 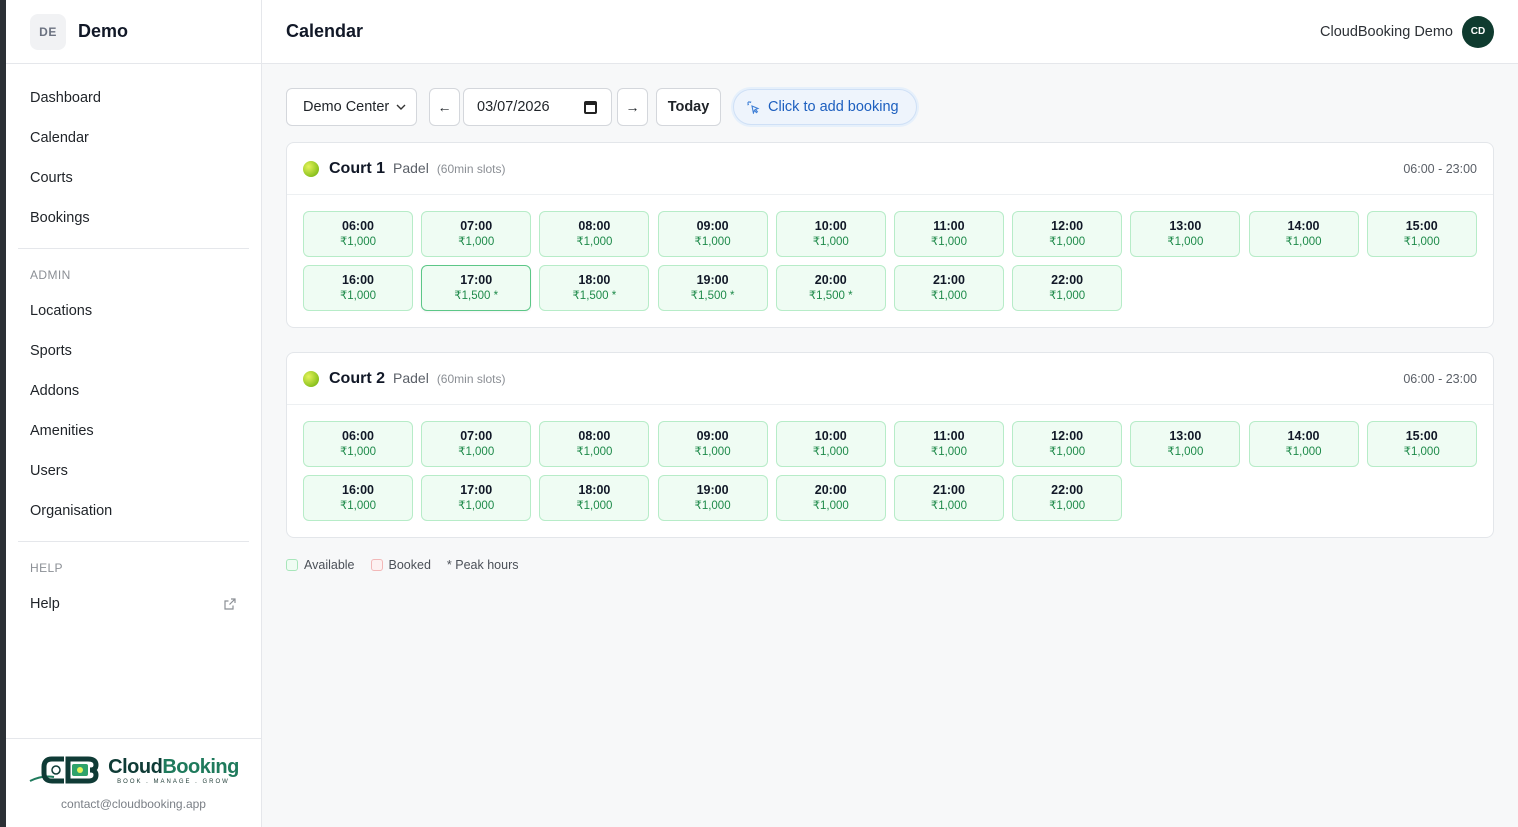 I want to click on slot-time: 22:00, so click(x=1067, y=280).